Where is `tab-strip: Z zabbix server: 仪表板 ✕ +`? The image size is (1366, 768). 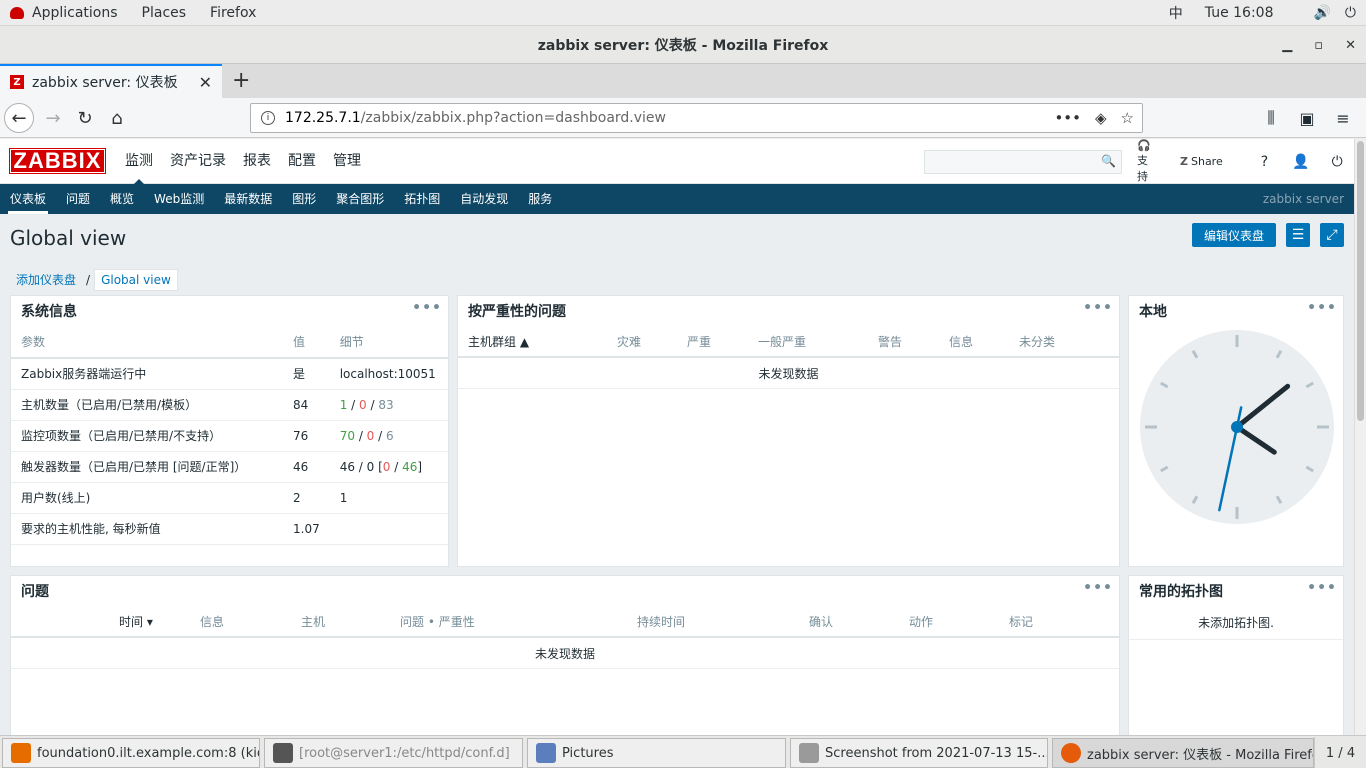 tab-strip: Z zabbix server: 仪表板 ✕ + is located at coordinates (683, 81).